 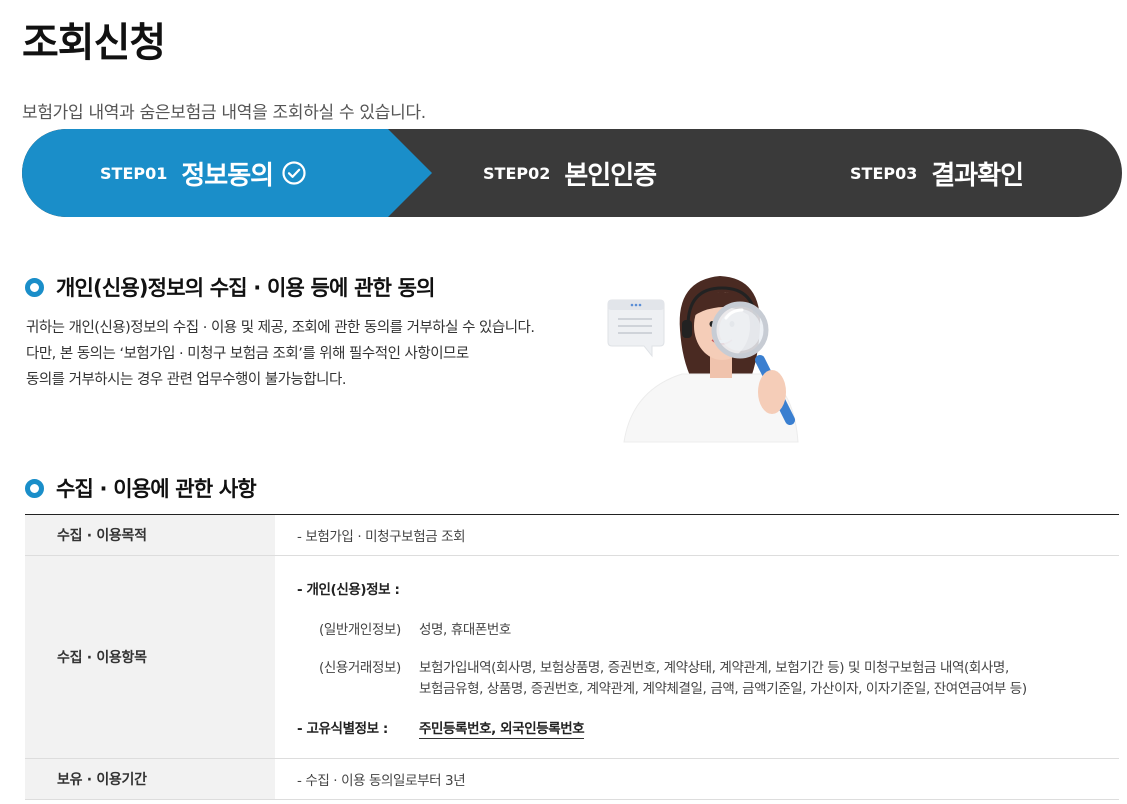 What do you see at coordinates (610, 175) in the screenshot?
I see `step-2-name: 본인인증` at bounding box center [610, 175].